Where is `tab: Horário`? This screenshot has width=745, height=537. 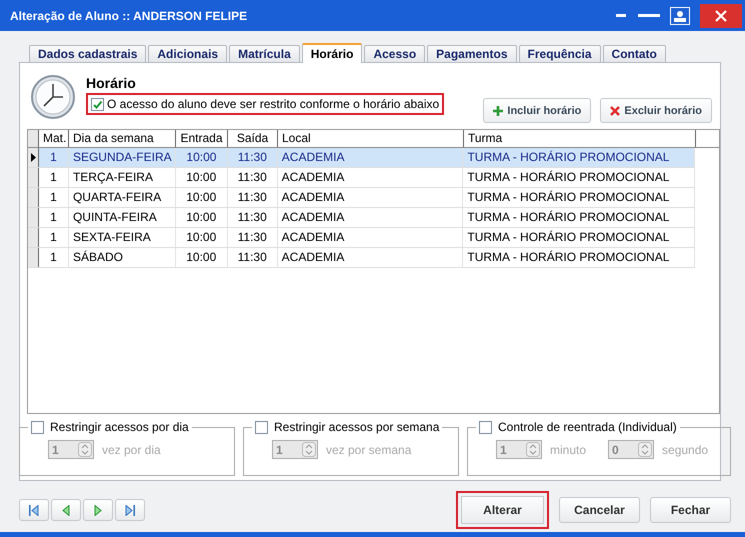
tab: Horário is located at coordinates (332, 53).